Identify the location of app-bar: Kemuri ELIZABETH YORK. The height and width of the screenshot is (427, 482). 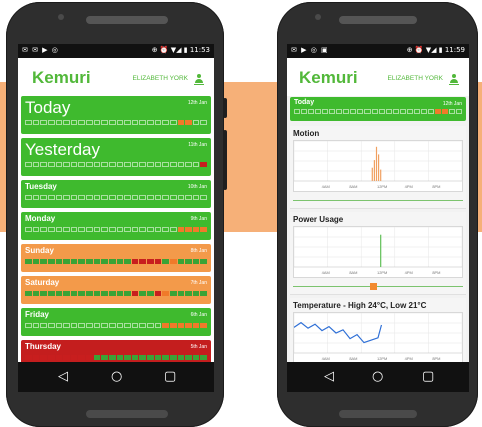
(378, 77).